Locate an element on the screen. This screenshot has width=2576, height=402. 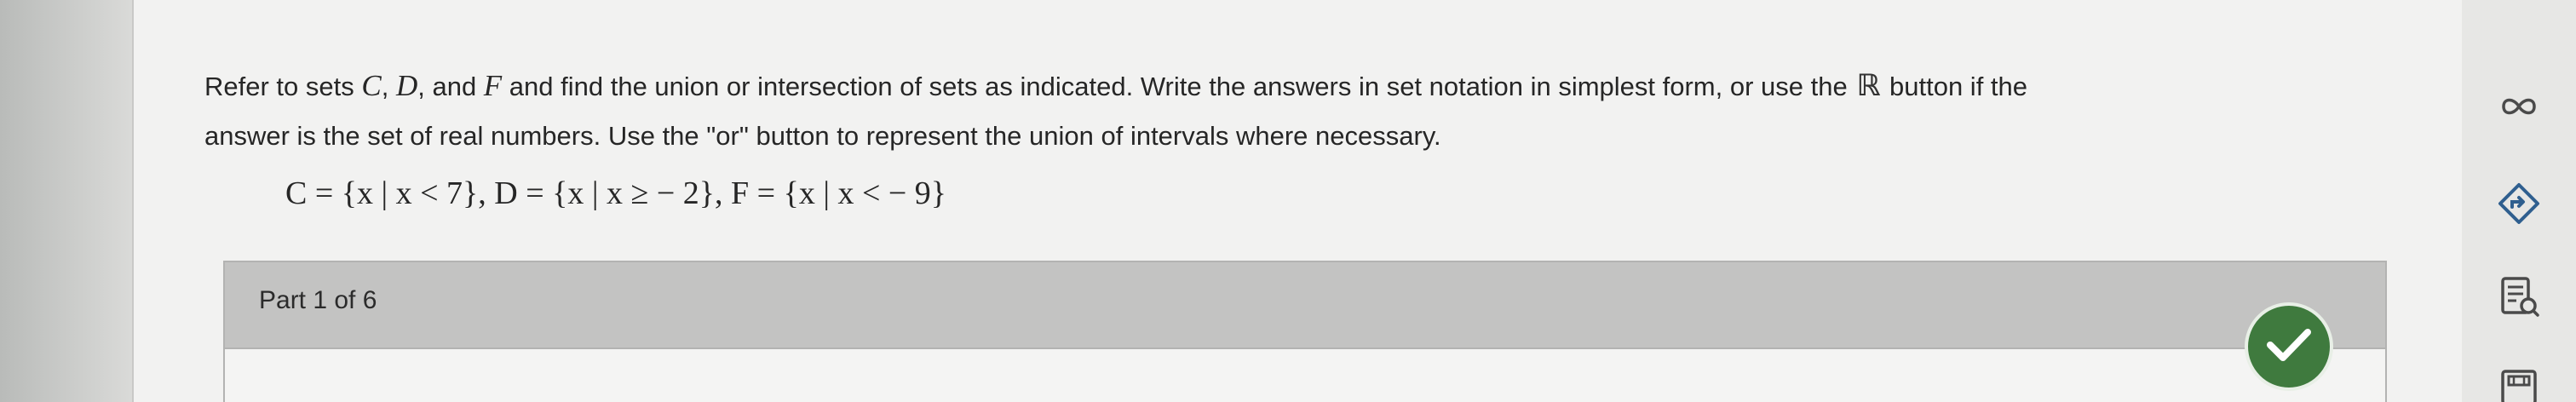
infinity-icon is located at coordinates (2519, 106).